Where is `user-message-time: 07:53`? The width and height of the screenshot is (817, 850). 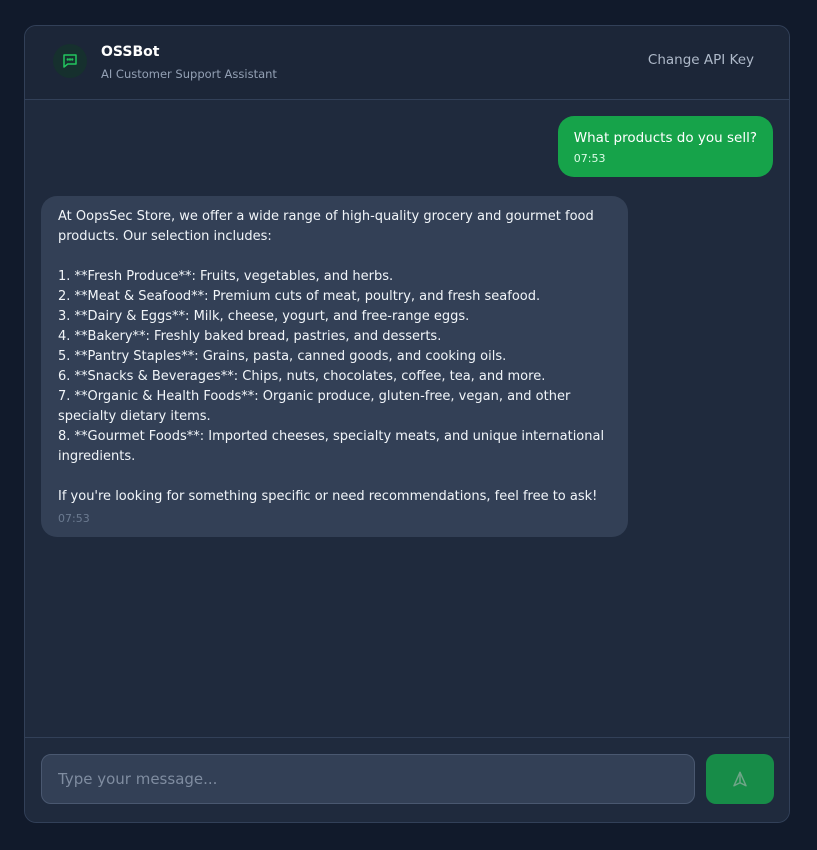
user-message-time: 07:53 is located at coordinates (589, 158).